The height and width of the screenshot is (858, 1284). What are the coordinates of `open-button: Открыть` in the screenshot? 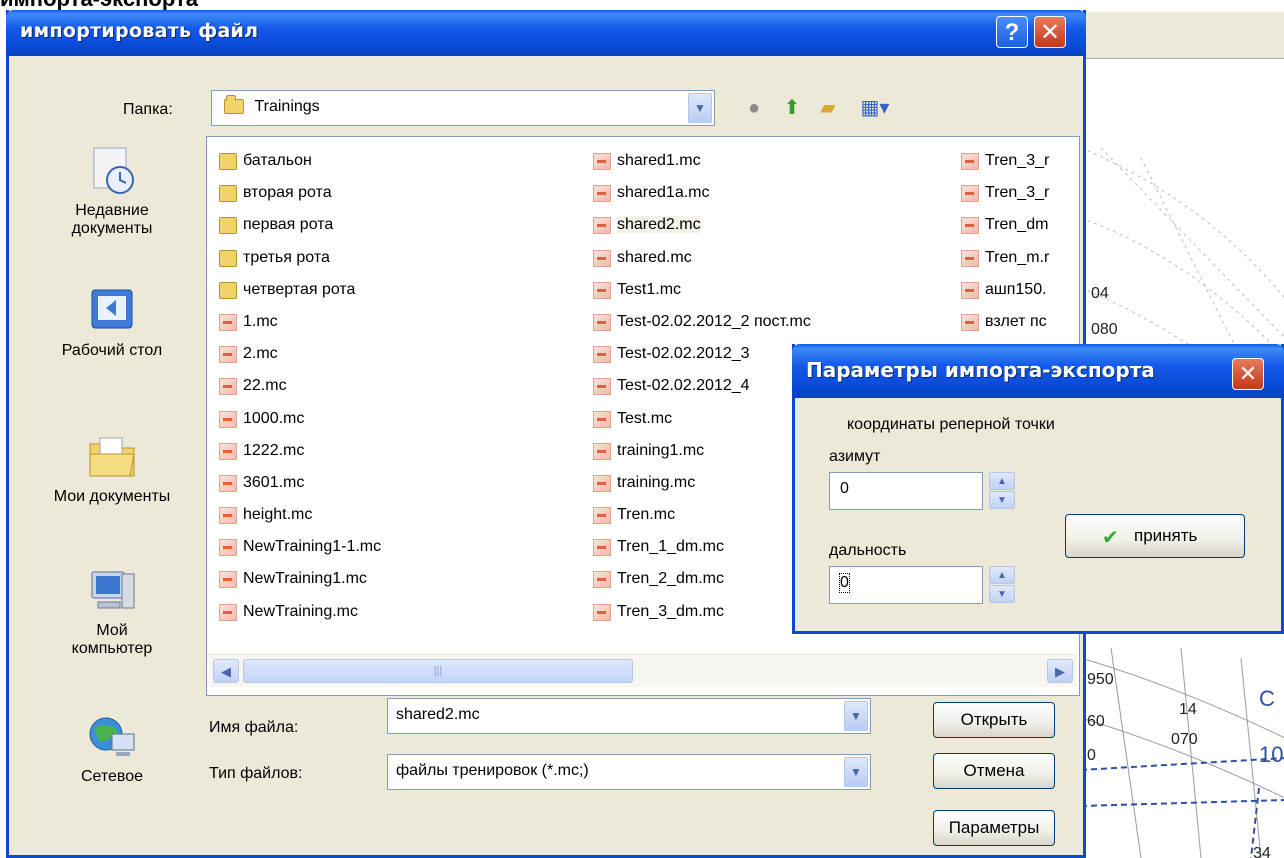 It's located at (994, 720).